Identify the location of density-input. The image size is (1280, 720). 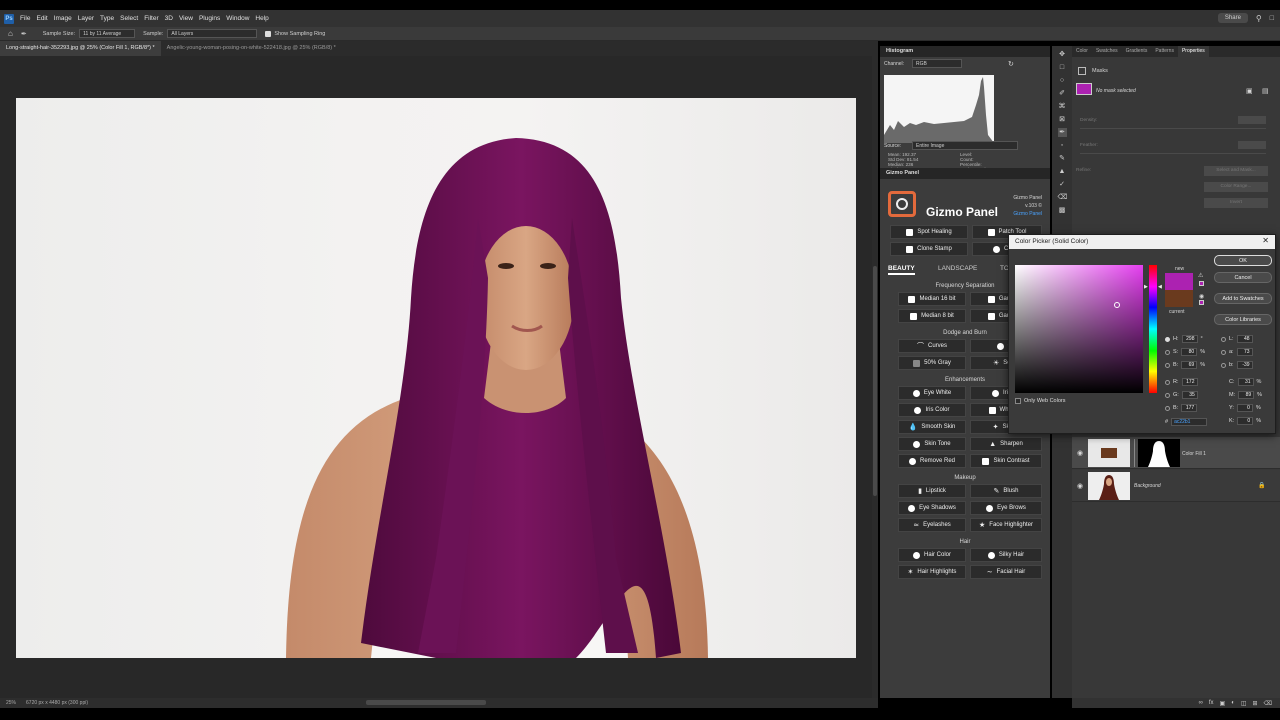
(1252, 120).